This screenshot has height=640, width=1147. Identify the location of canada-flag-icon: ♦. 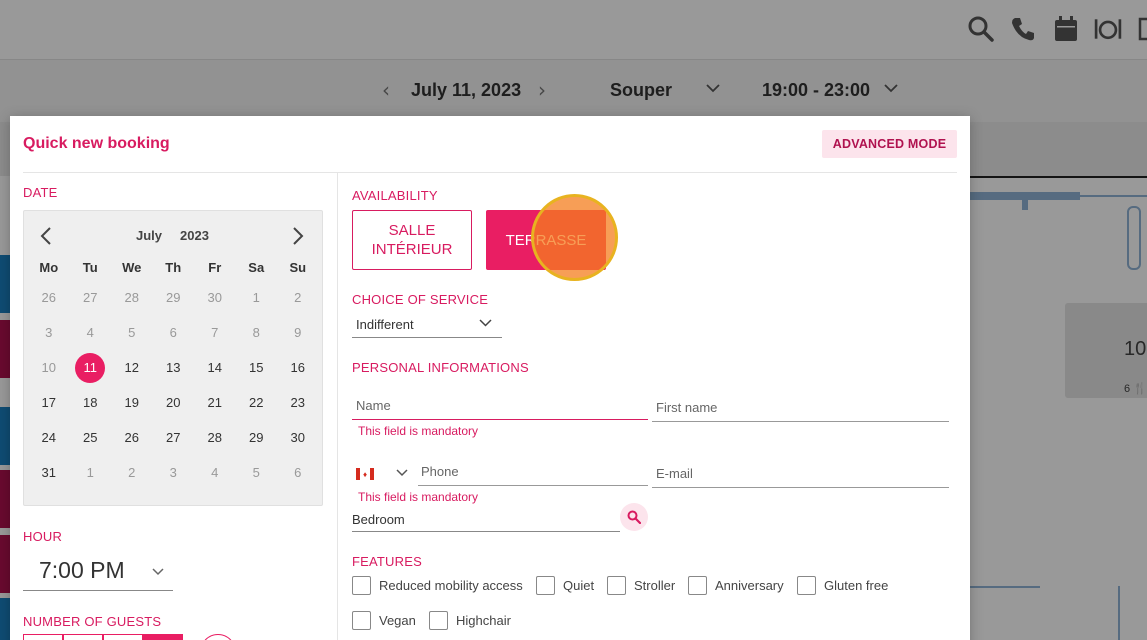
(365, 474).